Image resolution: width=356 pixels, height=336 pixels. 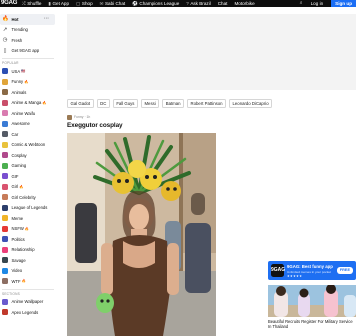 I want to click on top-nav-get-app: ▮ Get App, so click(x=58, y=4).